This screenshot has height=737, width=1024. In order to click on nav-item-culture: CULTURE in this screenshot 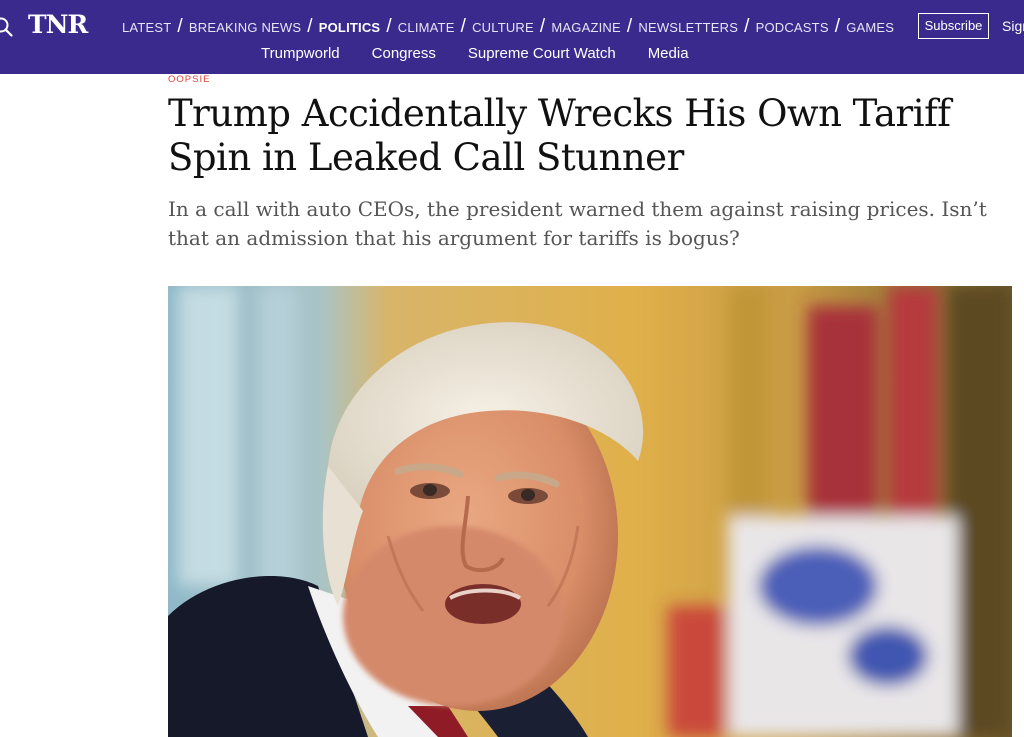, I will do `click(503, 27)`.